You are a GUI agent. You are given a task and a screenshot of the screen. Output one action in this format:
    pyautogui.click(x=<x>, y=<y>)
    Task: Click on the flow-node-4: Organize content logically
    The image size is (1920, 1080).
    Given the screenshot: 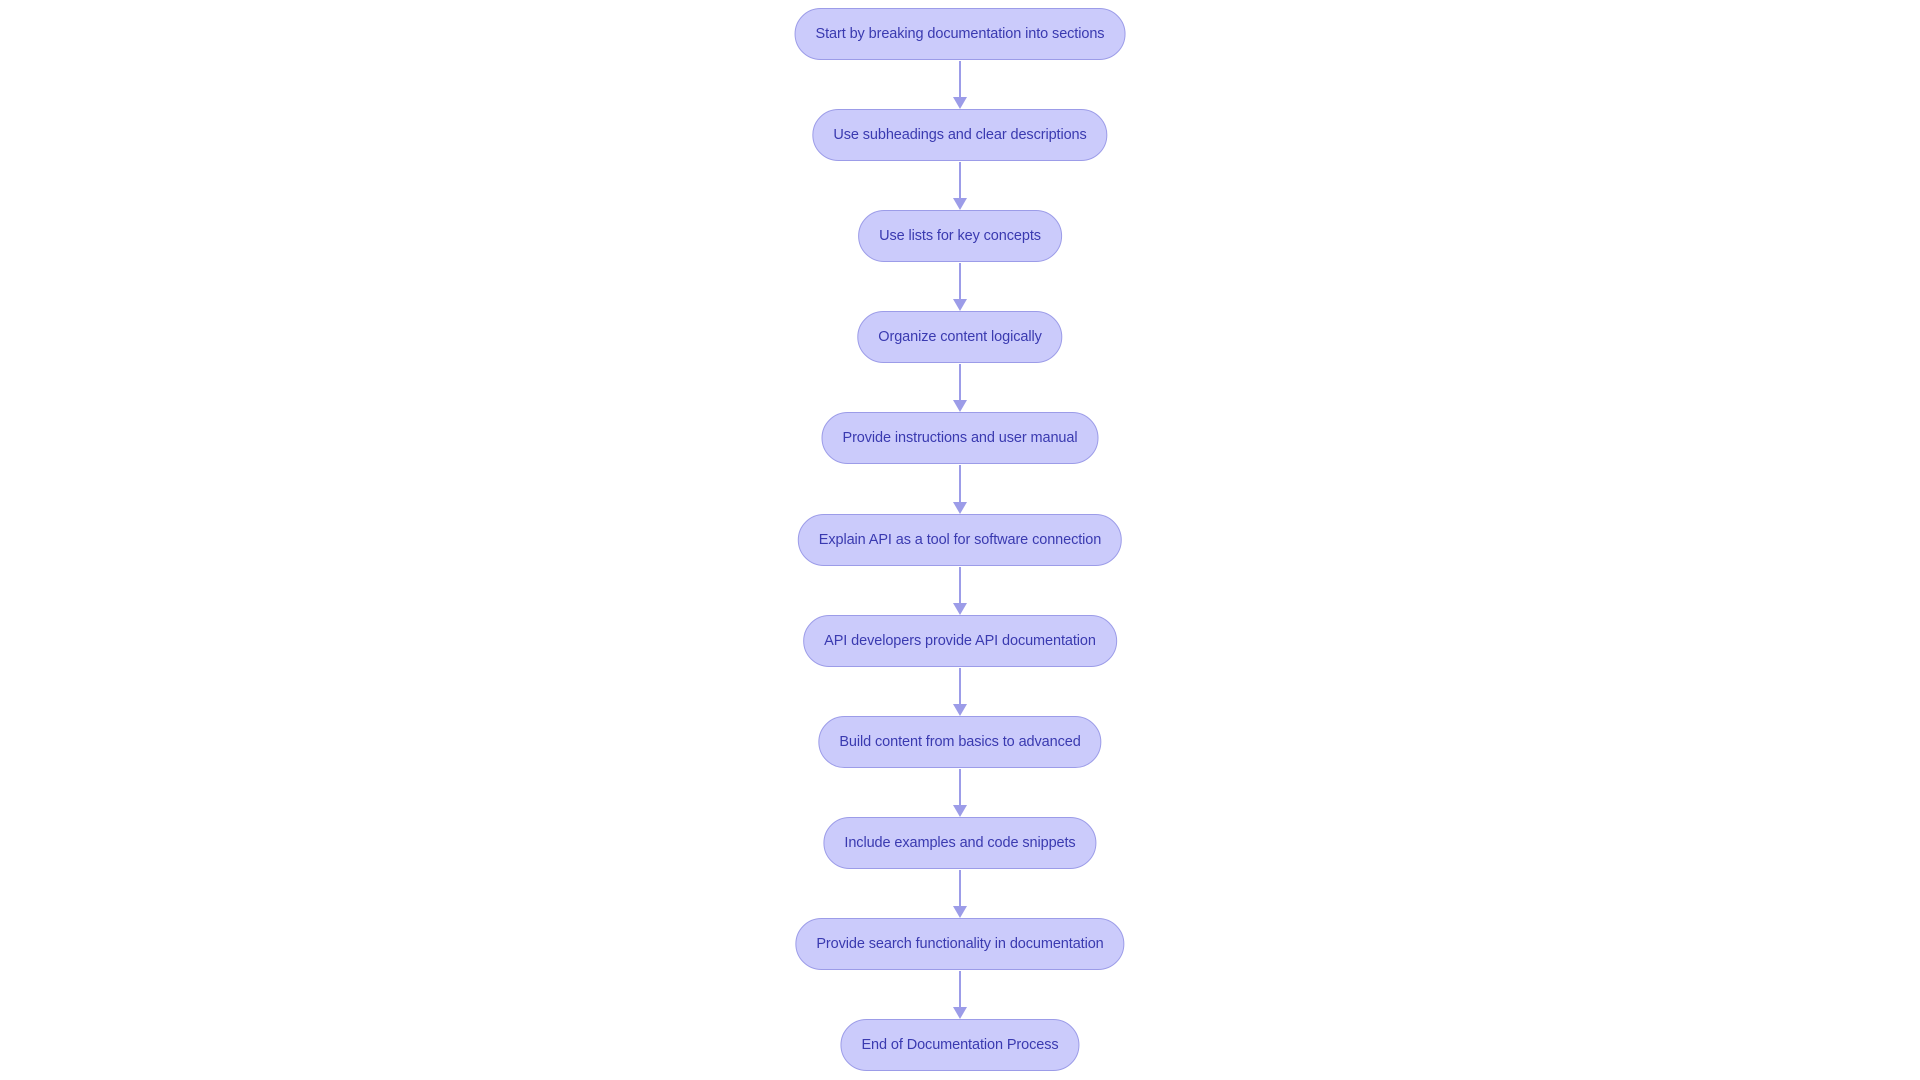 What is the action you would take?
    pyautogui.click(x=960, y=337)
    